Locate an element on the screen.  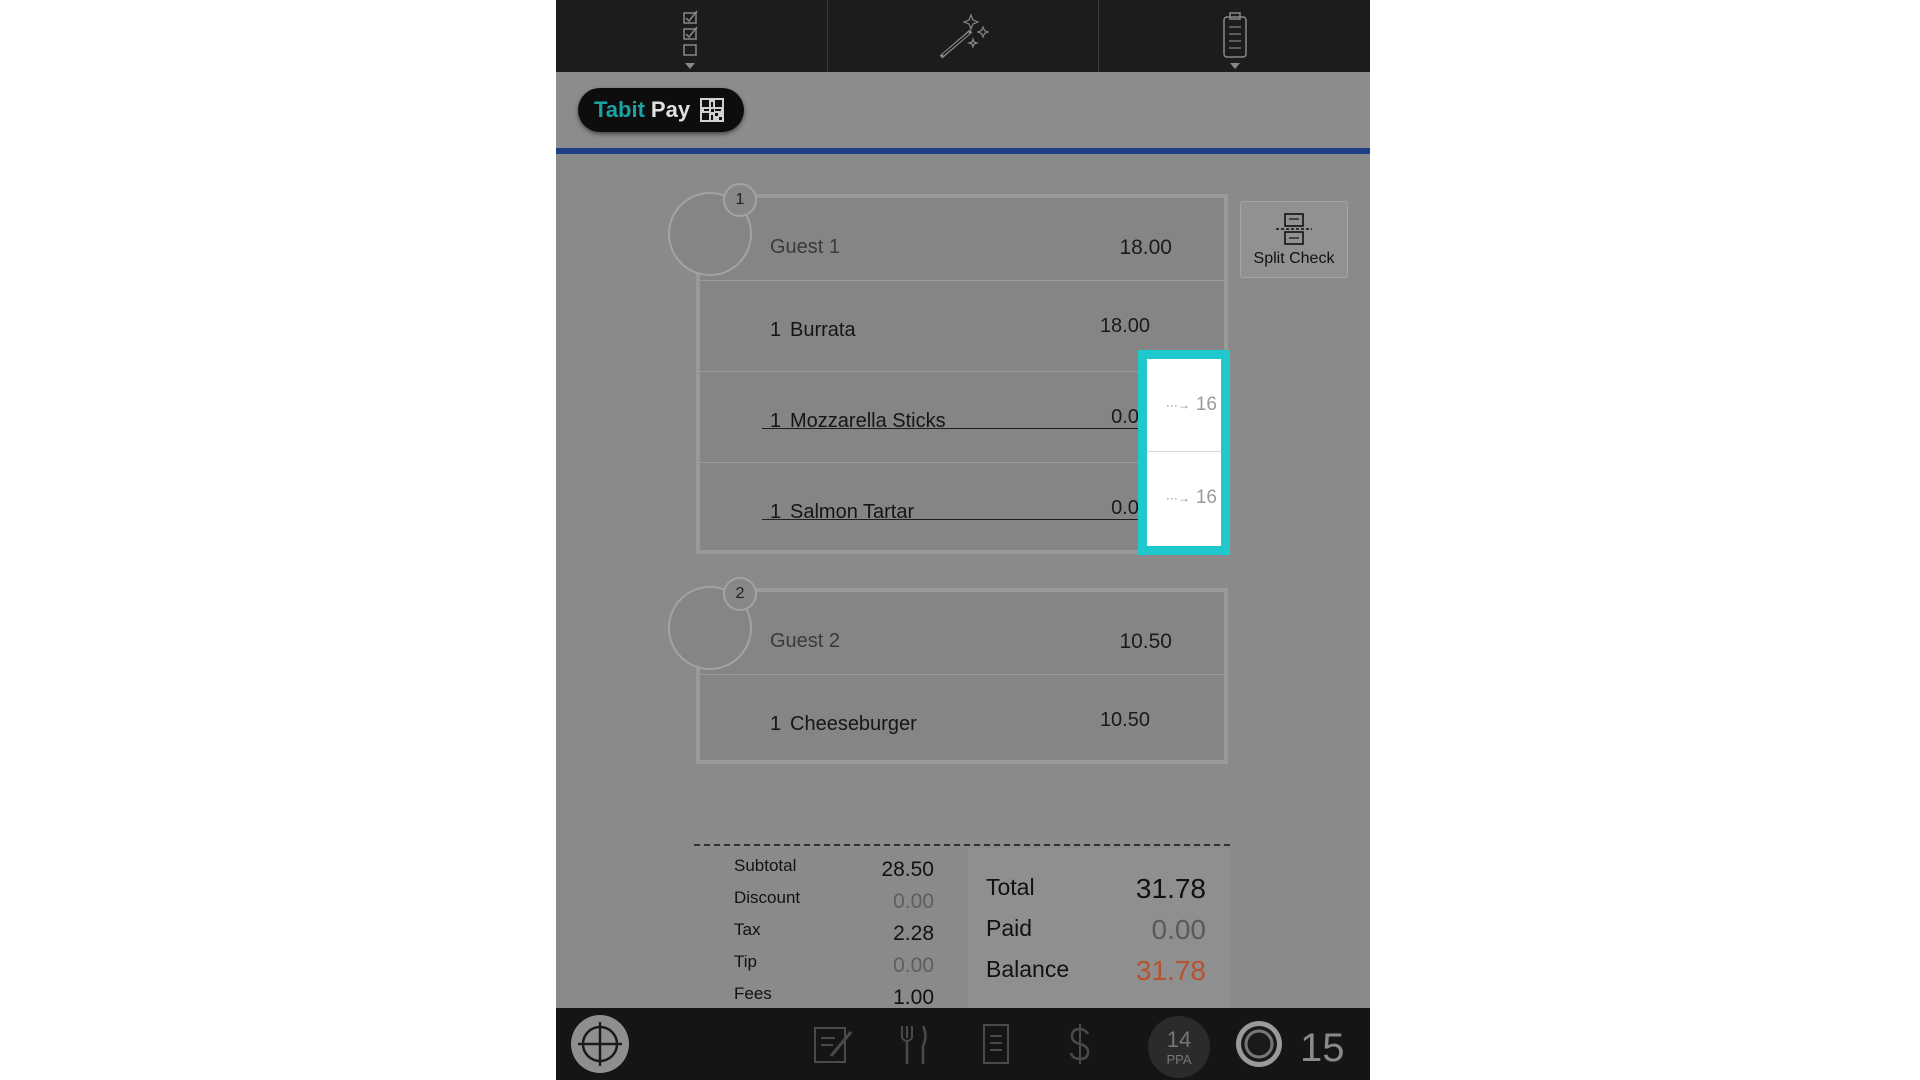
moved-to-table-highlight: ···→ 16 ···→ 16 is located at coordinates (1184, 452).